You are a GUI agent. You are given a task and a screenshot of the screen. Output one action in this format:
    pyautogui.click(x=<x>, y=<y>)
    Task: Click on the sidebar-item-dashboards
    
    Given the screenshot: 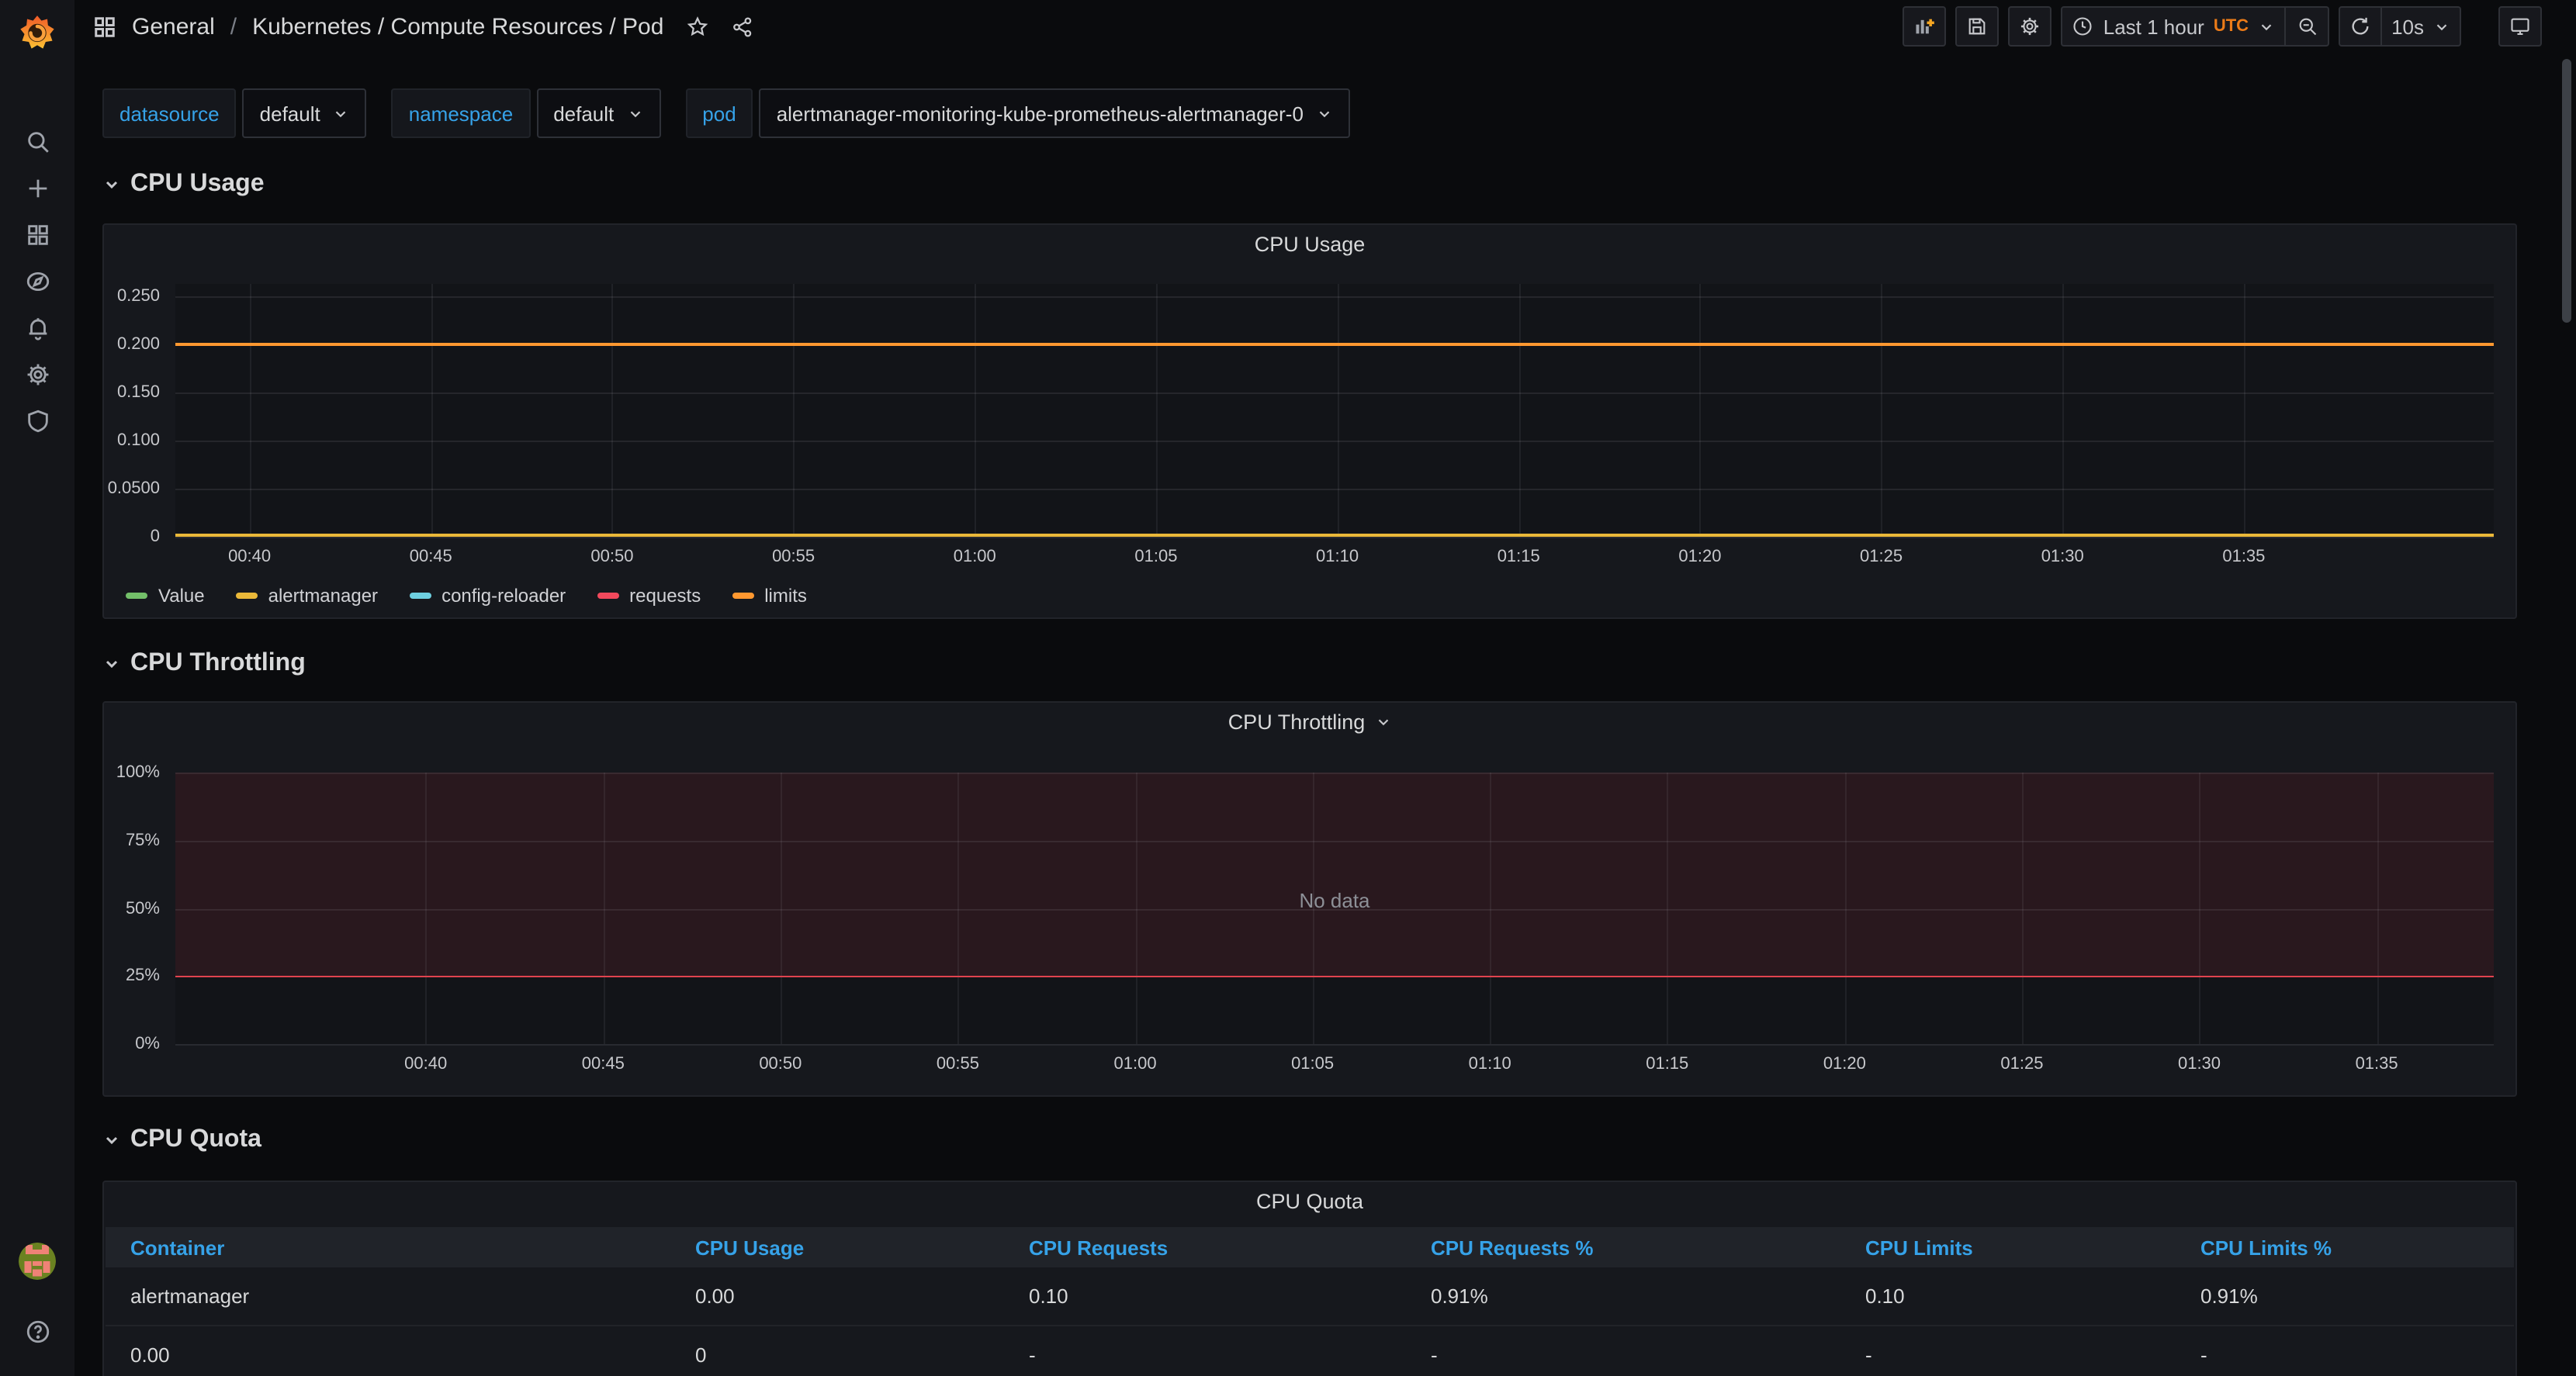 What is the action you would take?
    pyautogui.click(x=37, y=234)
    